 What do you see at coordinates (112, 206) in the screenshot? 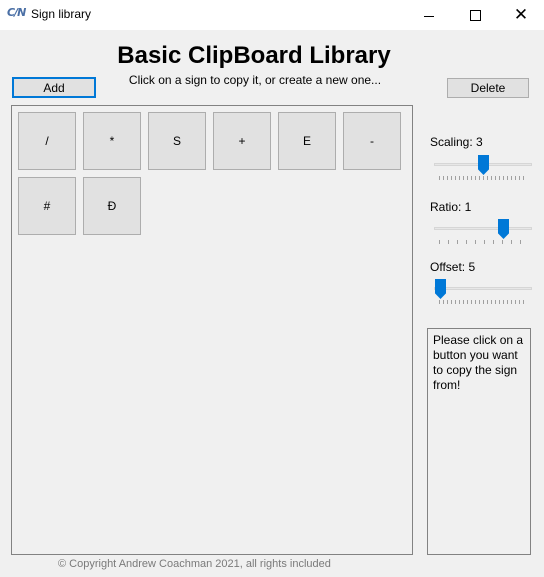
I see `sign-button: Đ` at bounding box center [112, 206].